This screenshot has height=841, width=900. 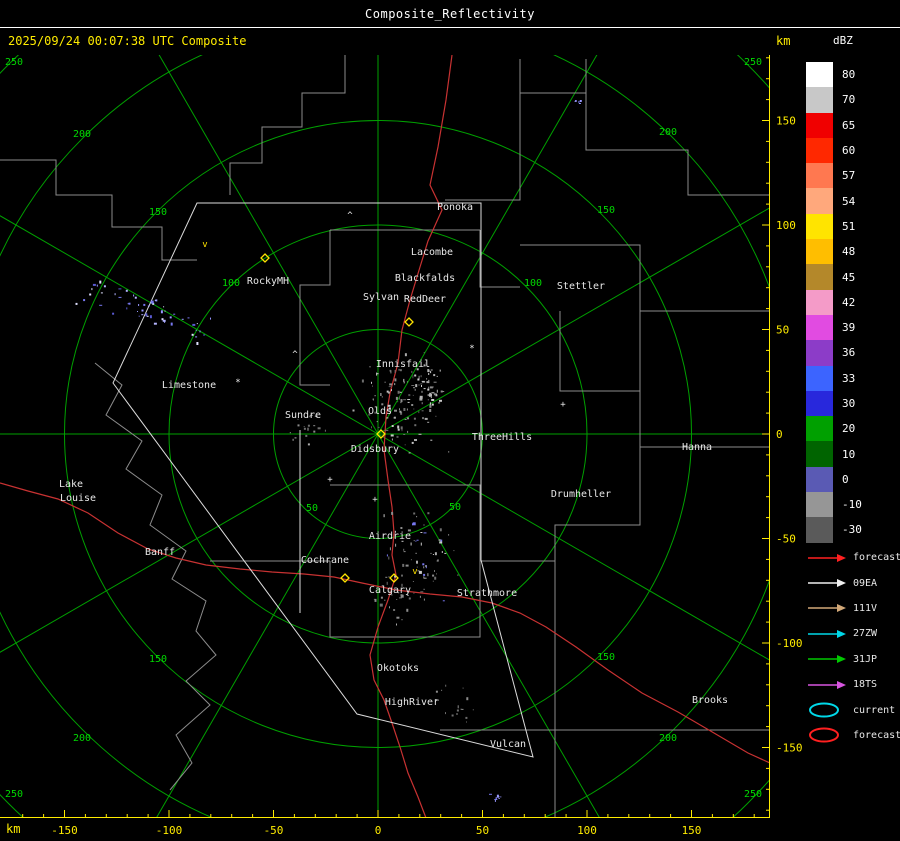 What do you see at coordinates (345, 578) in the screenshot?
I see `radar-site-marker` at bounding box center [345, 578].